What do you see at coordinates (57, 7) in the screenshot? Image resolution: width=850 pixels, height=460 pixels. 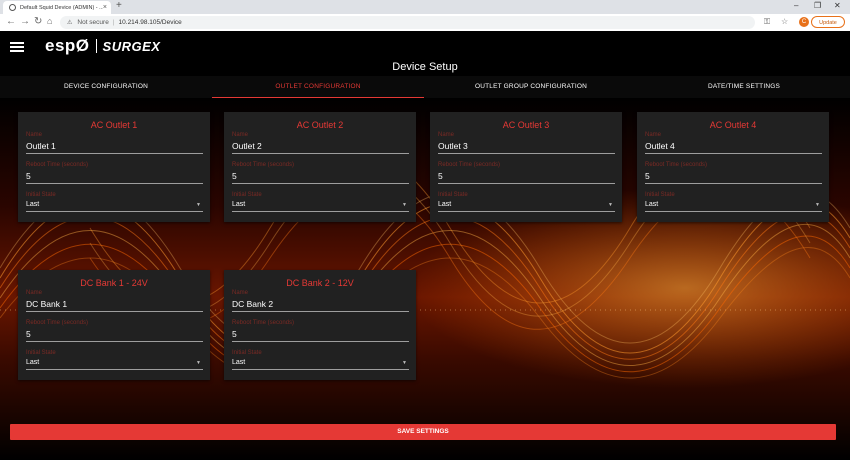 I see `browser-tab: Default Squid Device (ADMIN) - ... ×` at bounding box center [57, 7].